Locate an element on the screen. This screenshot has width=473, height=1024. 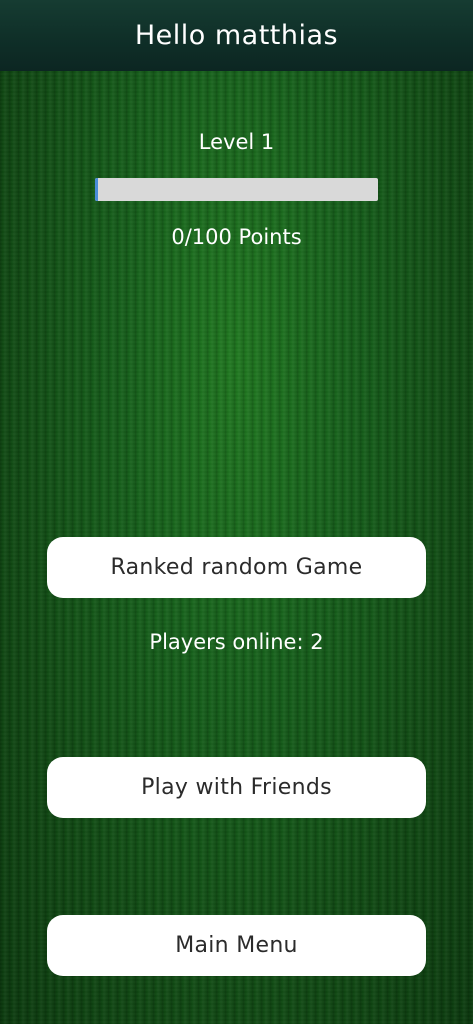
points-label: 0/100 Points is located at coordinates (236, 237).